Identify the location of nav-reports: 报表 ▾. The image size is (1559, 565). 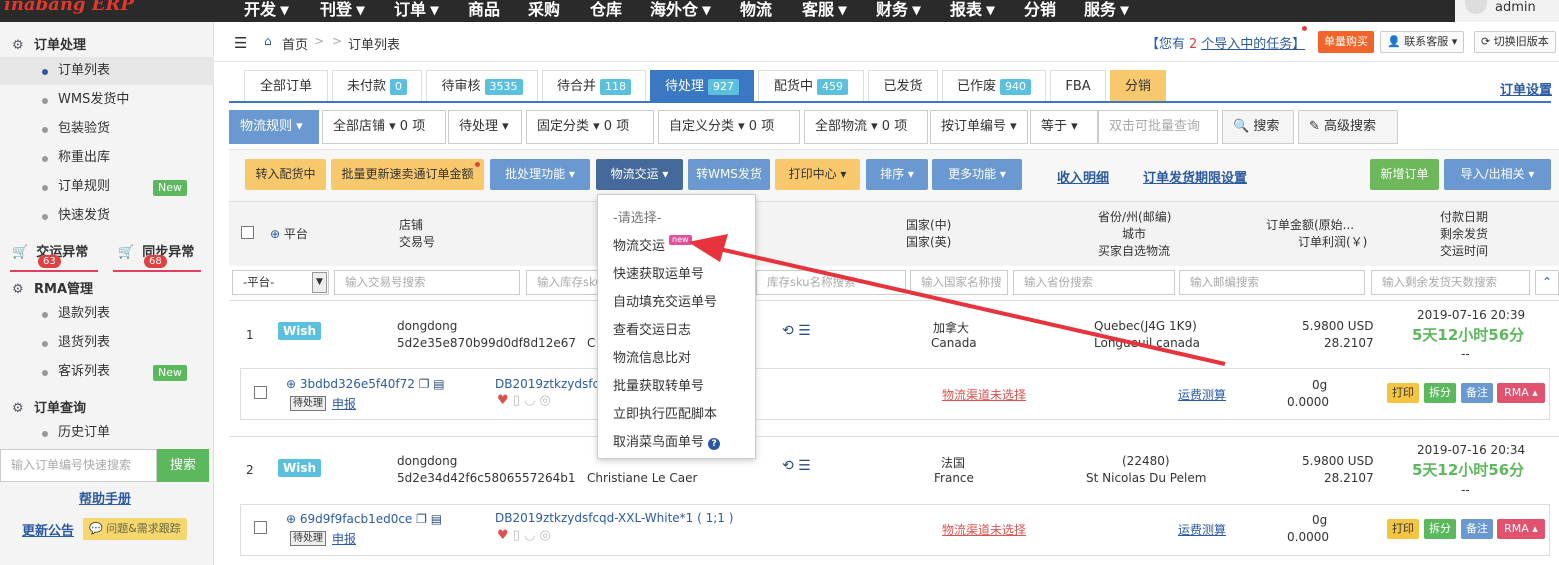
(972, 9).